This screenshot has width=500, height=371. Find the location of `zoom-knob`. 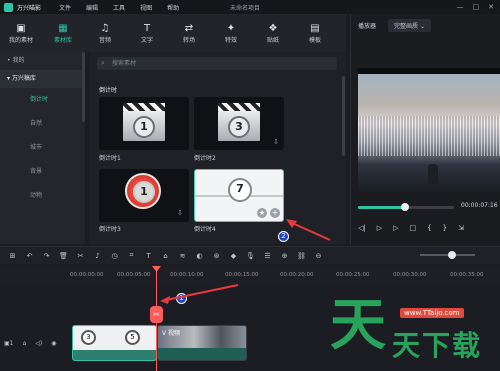

zoom-knob is located at coordinates (452, 255).